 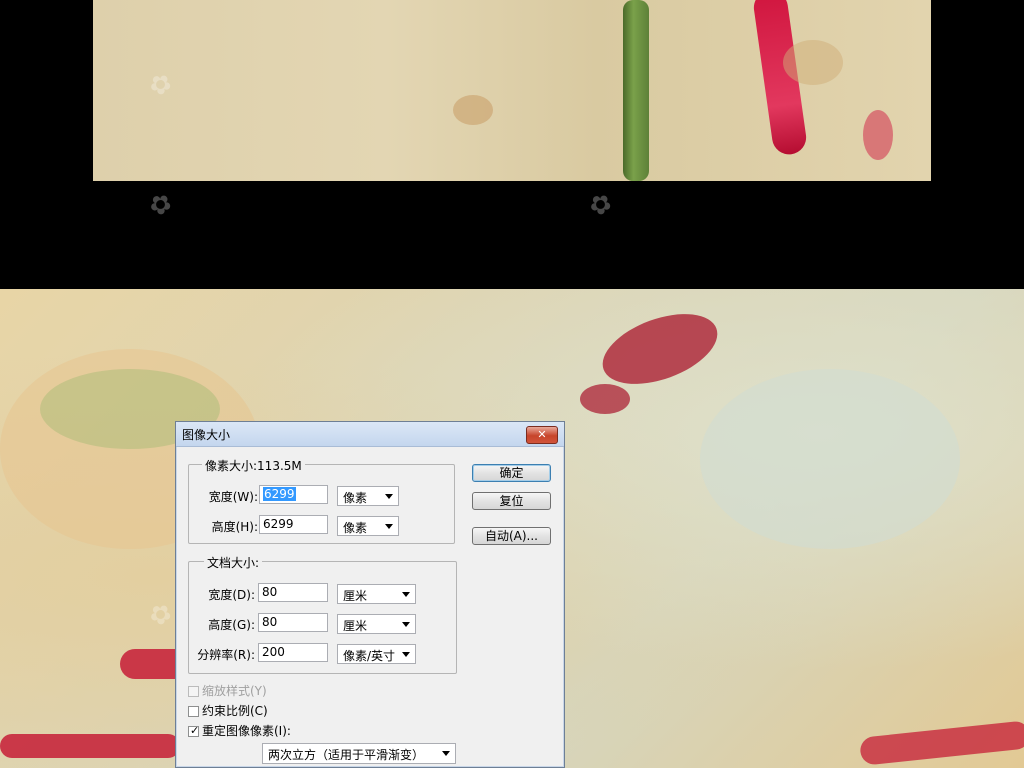 What do you see at coordinates (293, 494) in the screenshot?
I see `pixel-width-input: 6299` at bounding box center [293, 494].